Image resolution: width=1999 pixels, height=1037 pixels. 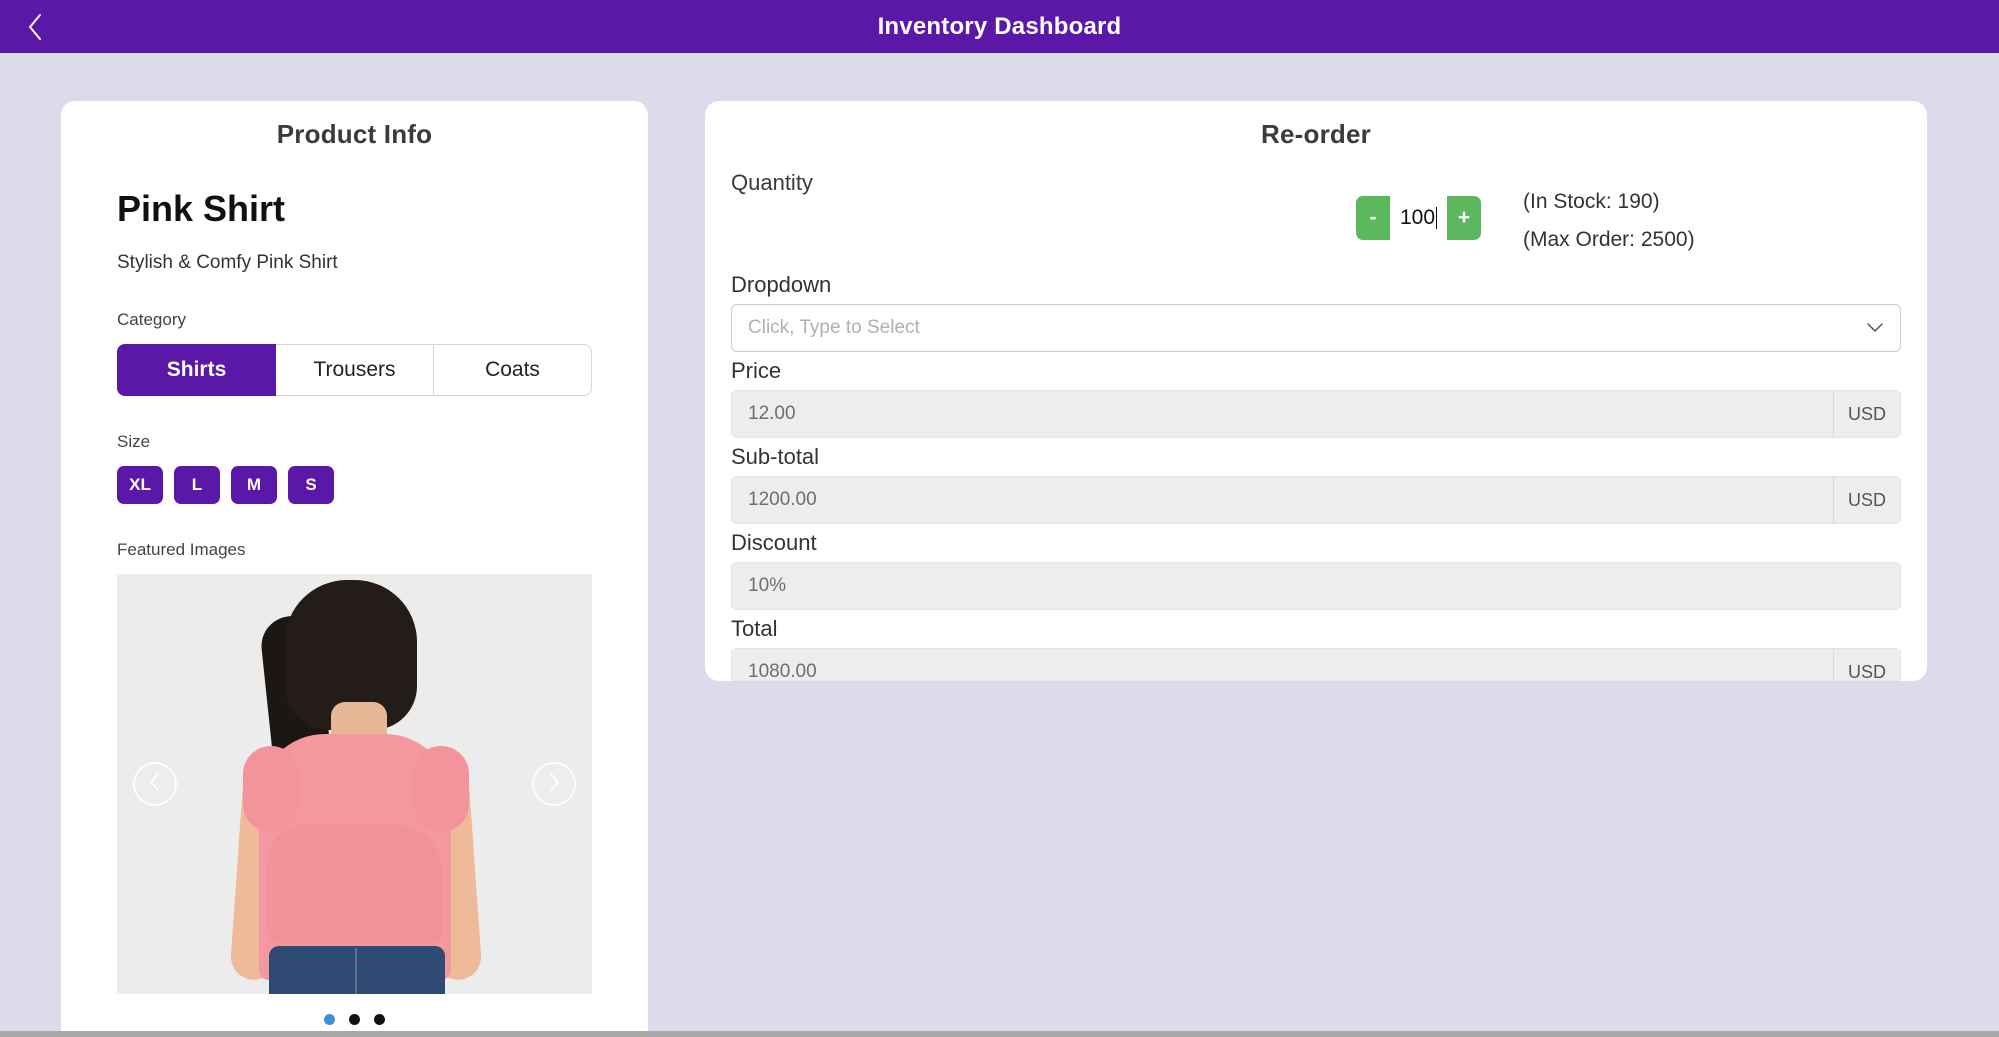 I want to click on price-unit: USD, so click(x=1866, y=414).